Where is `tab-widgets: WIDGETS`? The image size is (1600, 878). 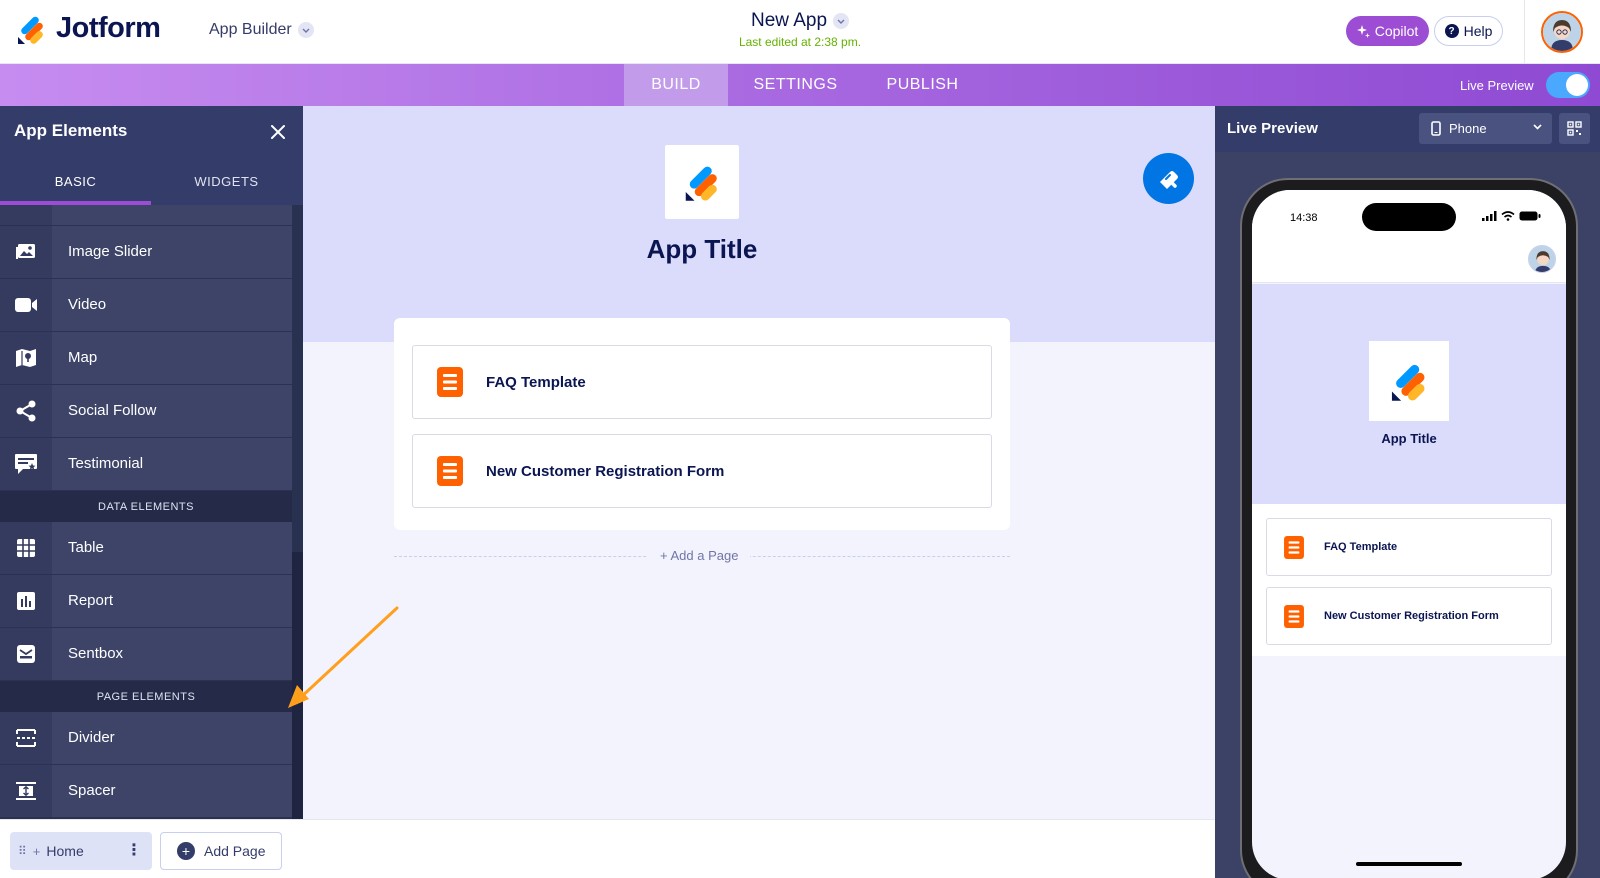
tab-widgets: WIDGETS is located at coordinates (226, 181).